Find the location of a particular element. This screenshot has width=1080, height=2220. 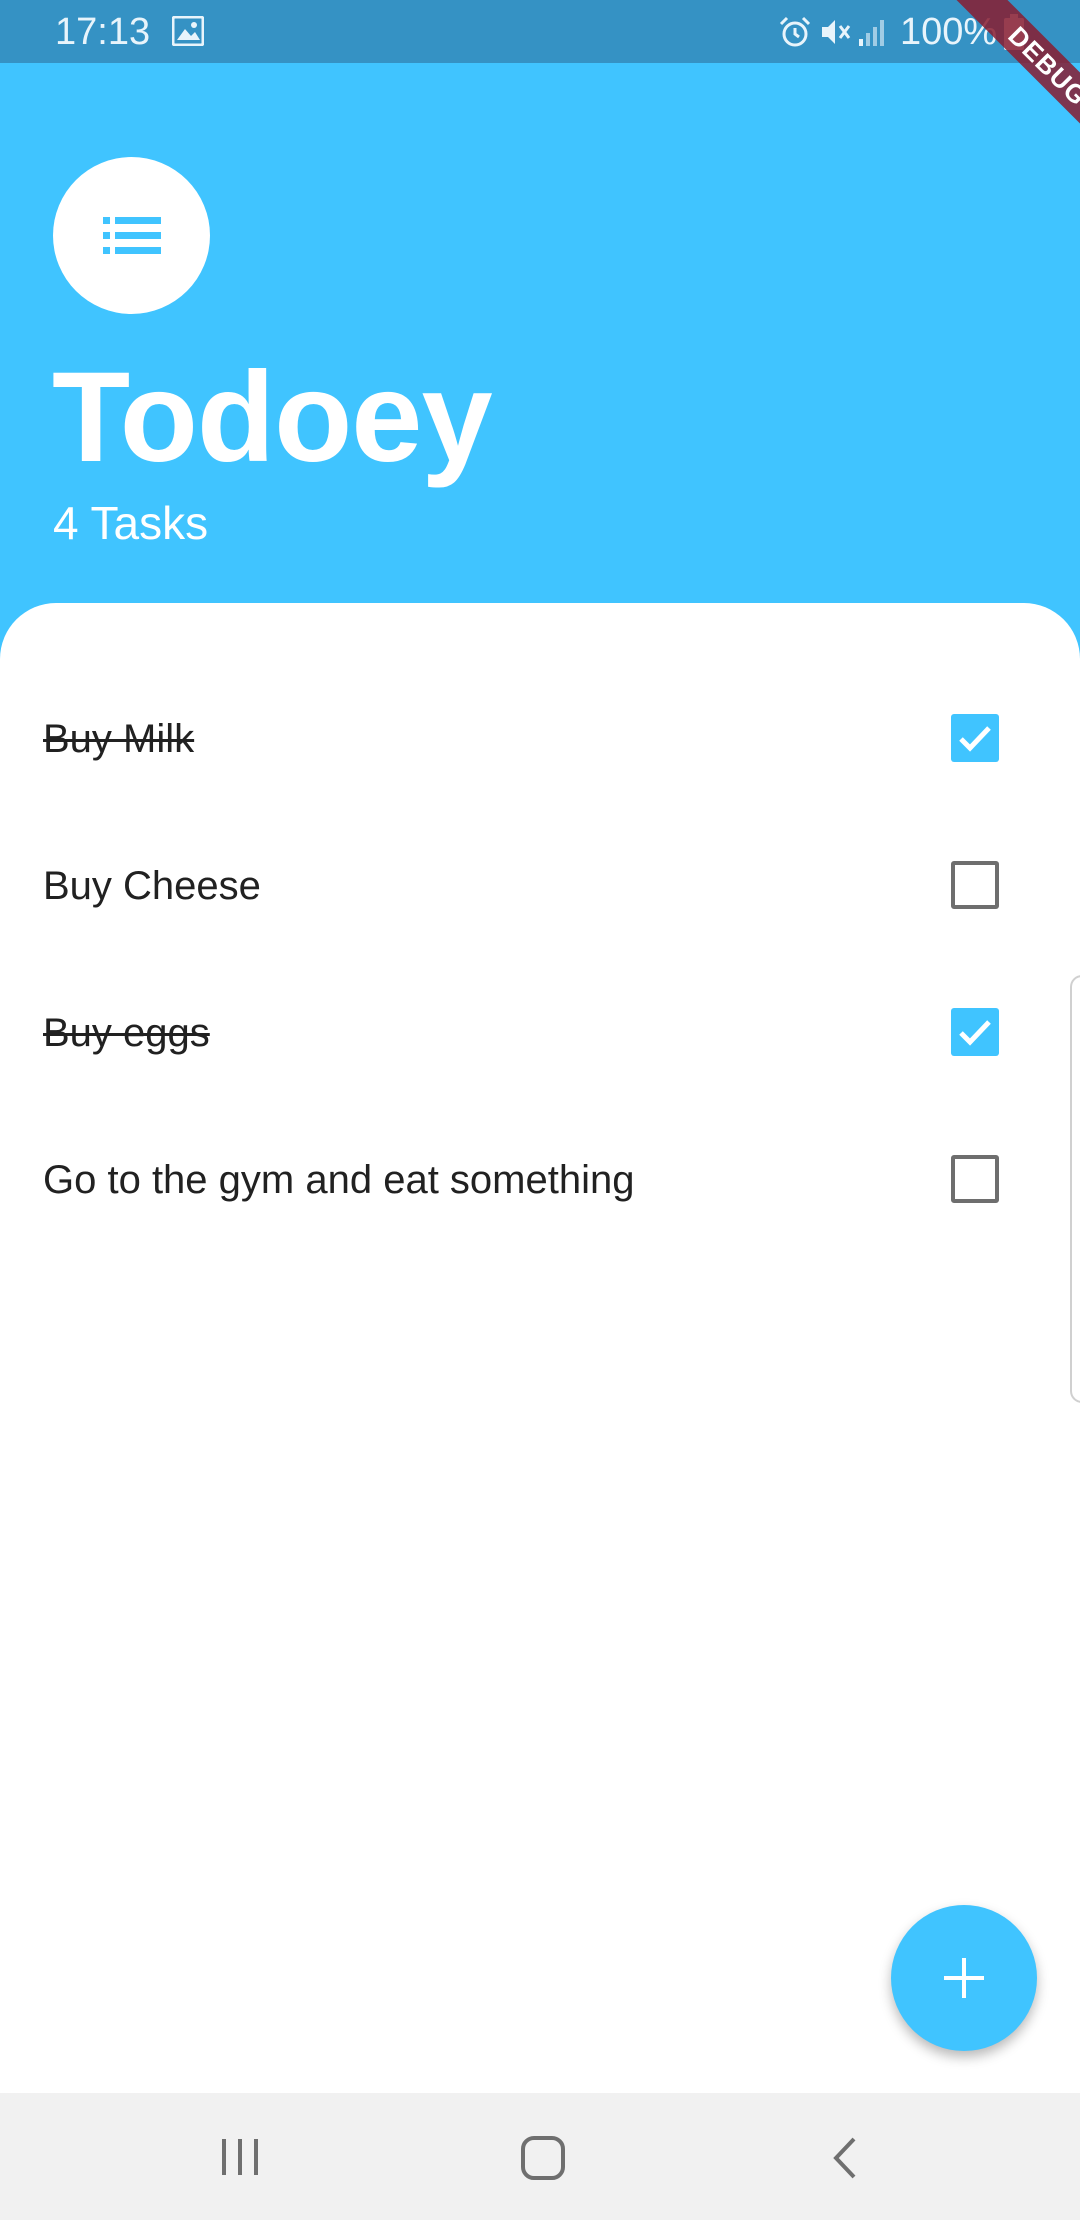

task-label: Buy Cheese is located at coordinates (152, 886).